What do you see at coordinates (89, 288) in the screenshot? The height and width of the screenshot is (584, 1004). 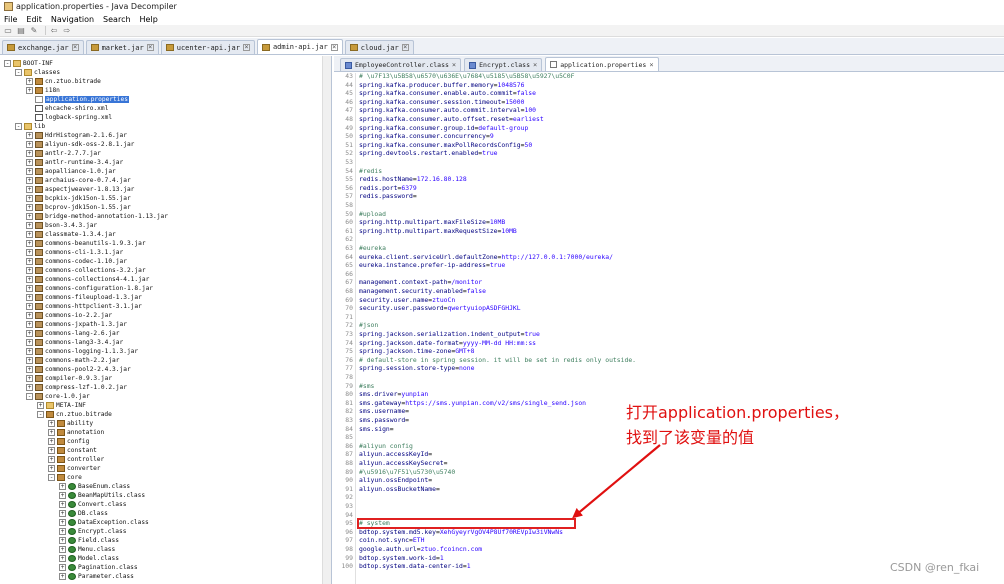 I see `tree-item: + commons-configuration-1.8.jar` at bounding box center [89, 288].